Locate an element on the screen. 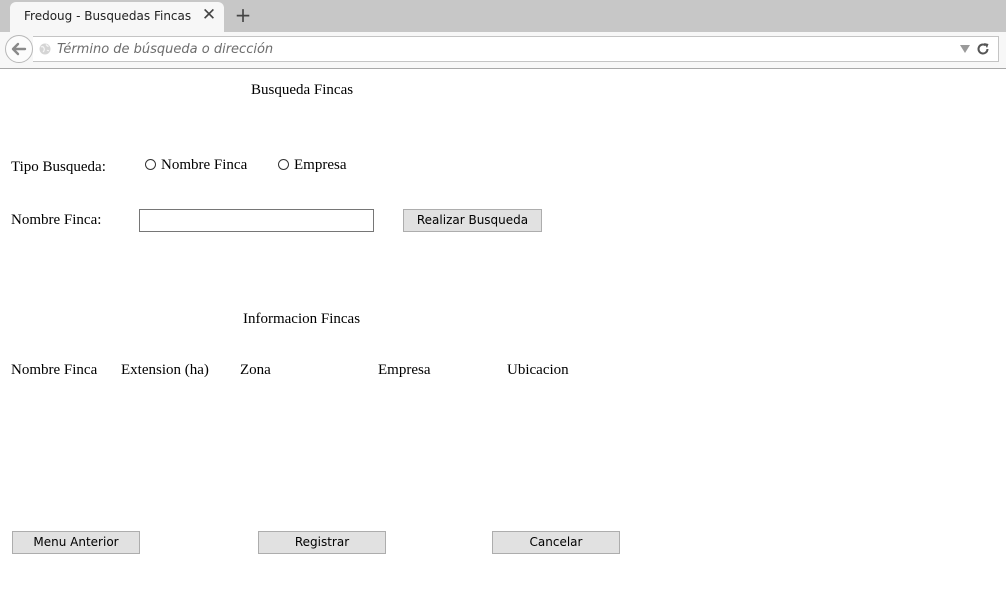  search-title: Busqueda Fincas is located at coordinates (302, 90).